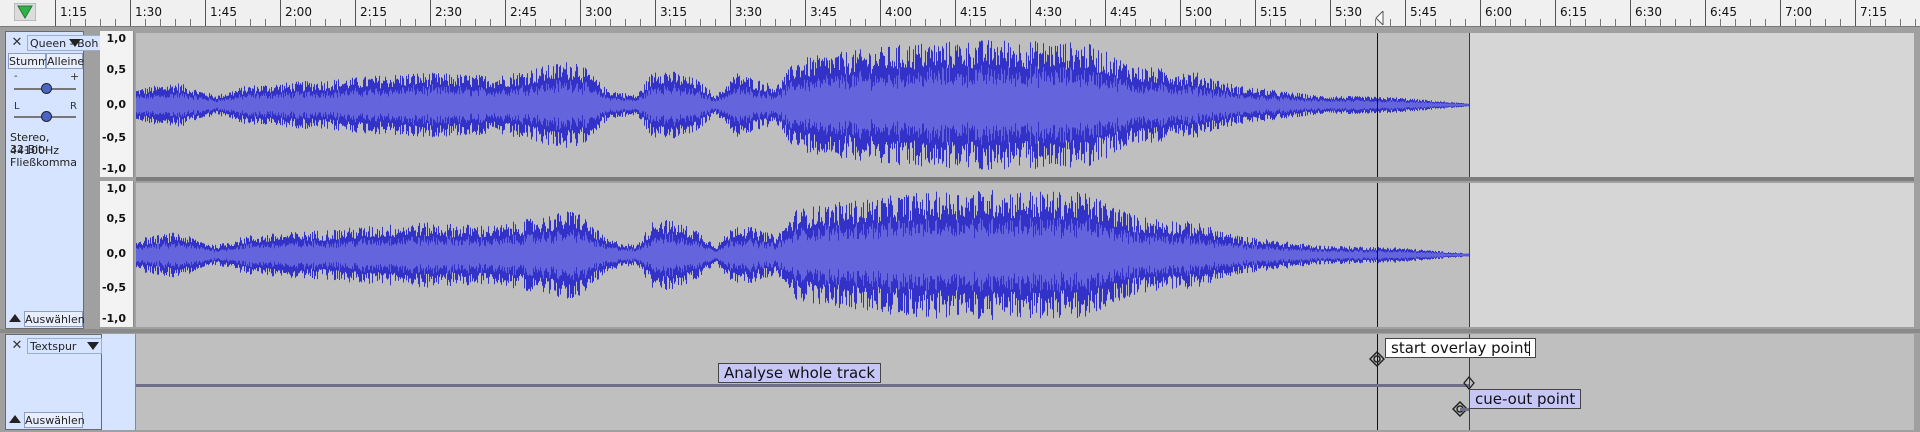 The width and height of the screenshot is (1920, 432). I want to click on gain-slider-thumb, so click(46, 88).